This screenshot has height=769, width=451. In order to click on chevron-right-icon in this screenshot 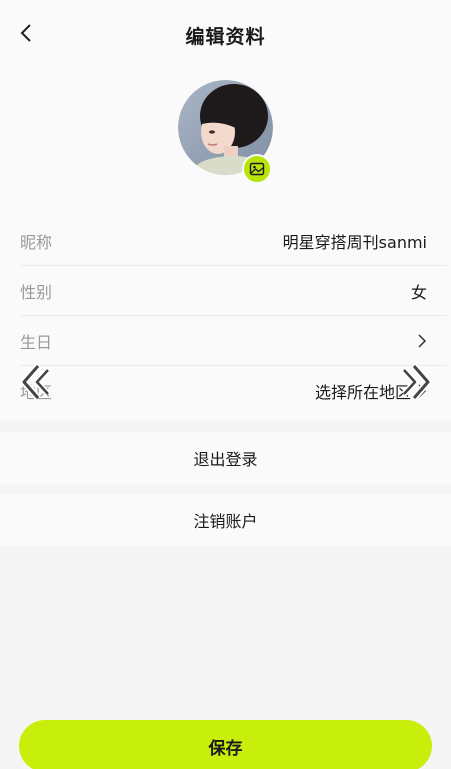, I will do `click(422, 340)`.